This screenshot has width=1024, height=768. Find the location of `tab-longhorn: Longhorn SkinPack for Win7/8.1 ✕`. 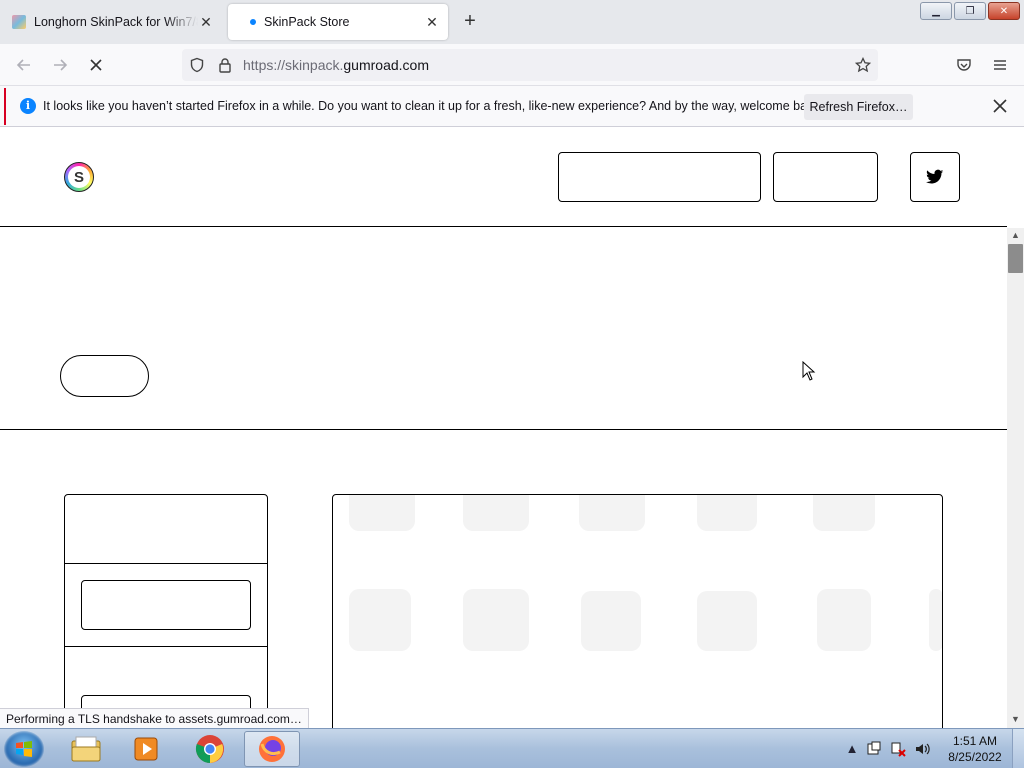

tab-longhorn: Longhorn SkinPack for Win7/8.1 ✕ is located at coordinates (113, 22).